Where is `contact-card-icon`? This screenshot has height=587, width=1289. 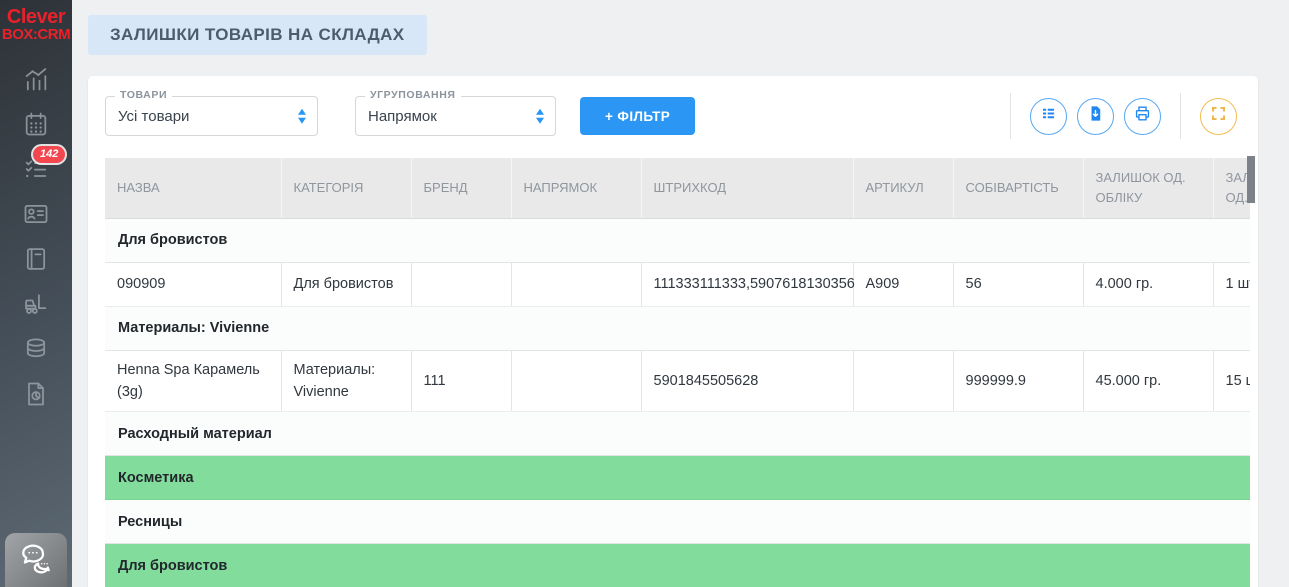
contact-card-icon is located at coordinates (36, 216).